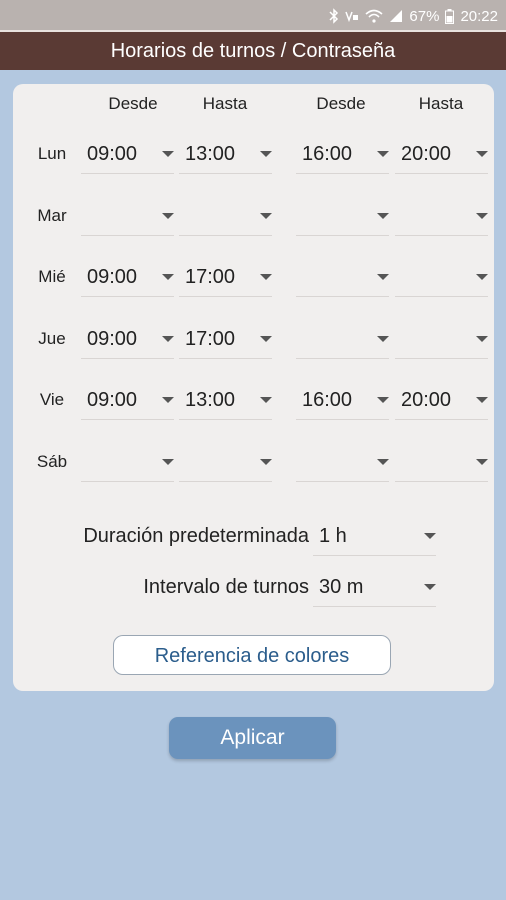 Image resolution: width=506 pixels, height=900 pixels. What do you see at coordinates (479, 16) in the screenshot?
I see `clock: 20:22` at bounding box center [479, 16].